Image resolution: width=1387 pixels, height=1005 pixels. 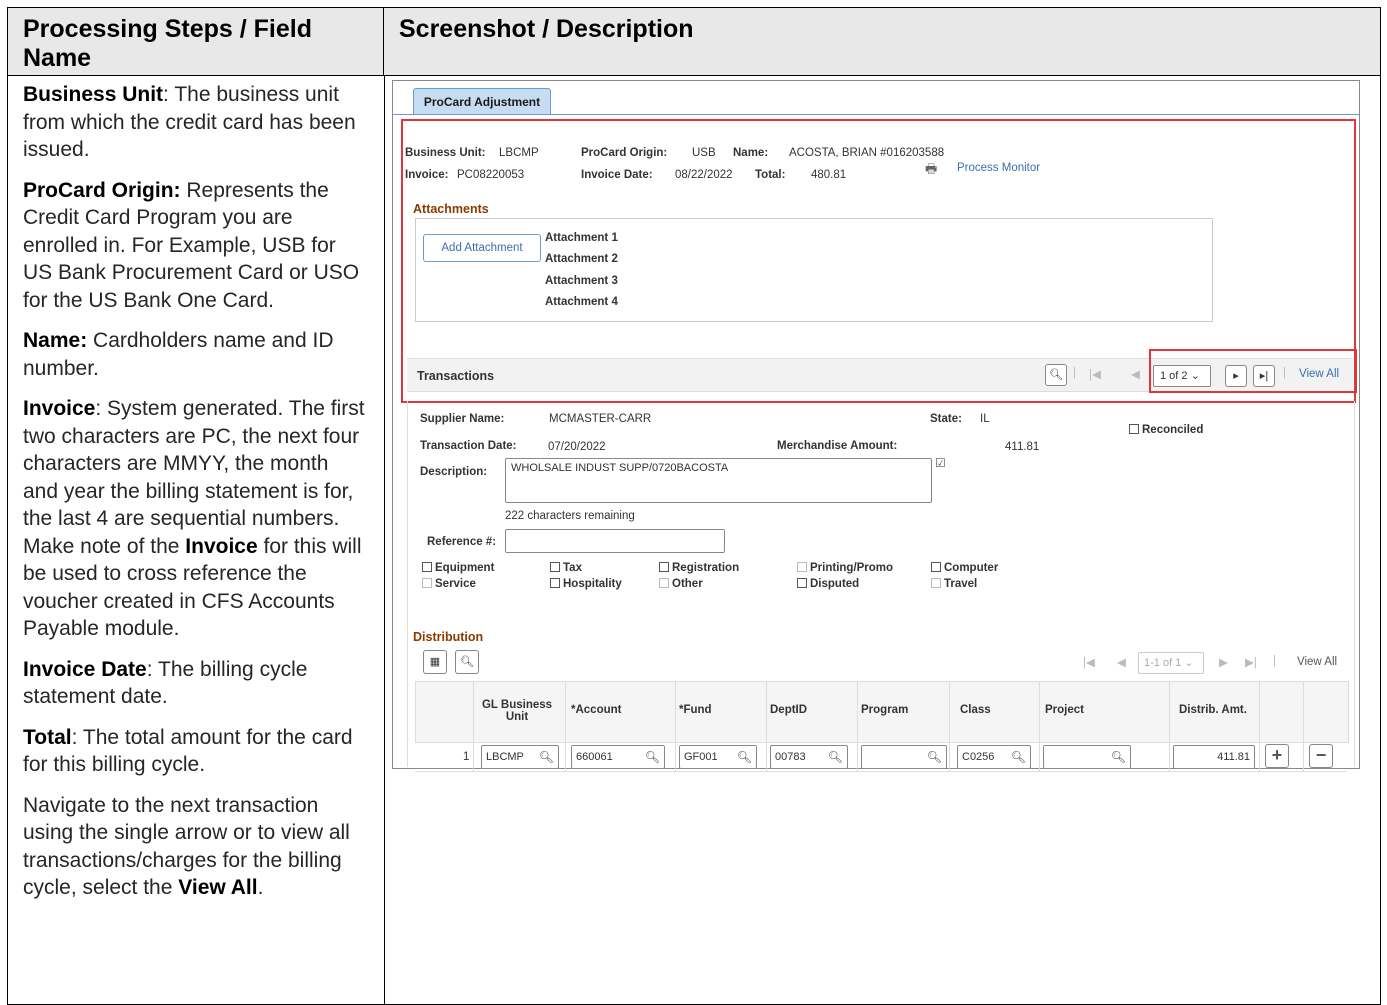 What do you see at coordinates (837, 446) in the screenshot?
I see `merchandise-amount-label: Merchandise Amount:` at bounding box center [837, 446].